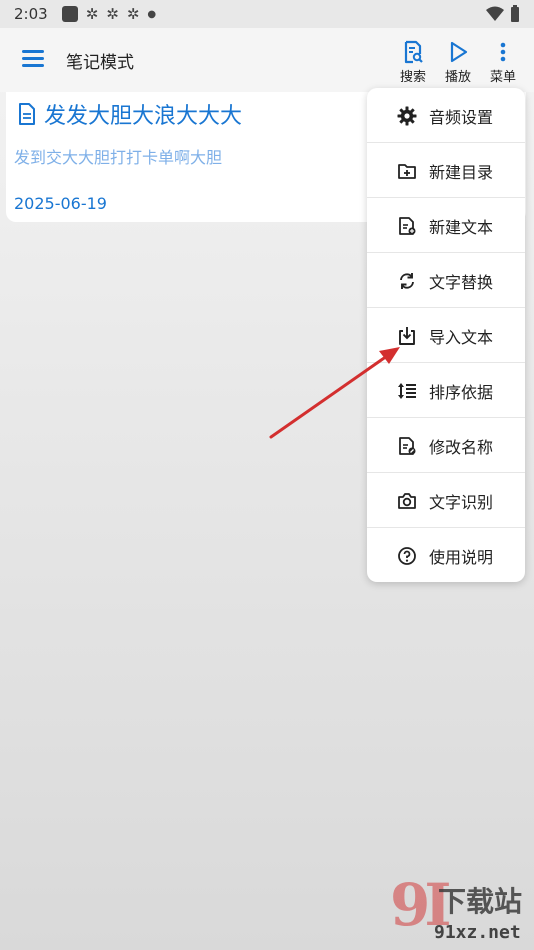 The width and height of the screenshot is (534, 950). I want to click on note-preview: 发到交大大胆打打卡单啊大胆, so click(118, 157).